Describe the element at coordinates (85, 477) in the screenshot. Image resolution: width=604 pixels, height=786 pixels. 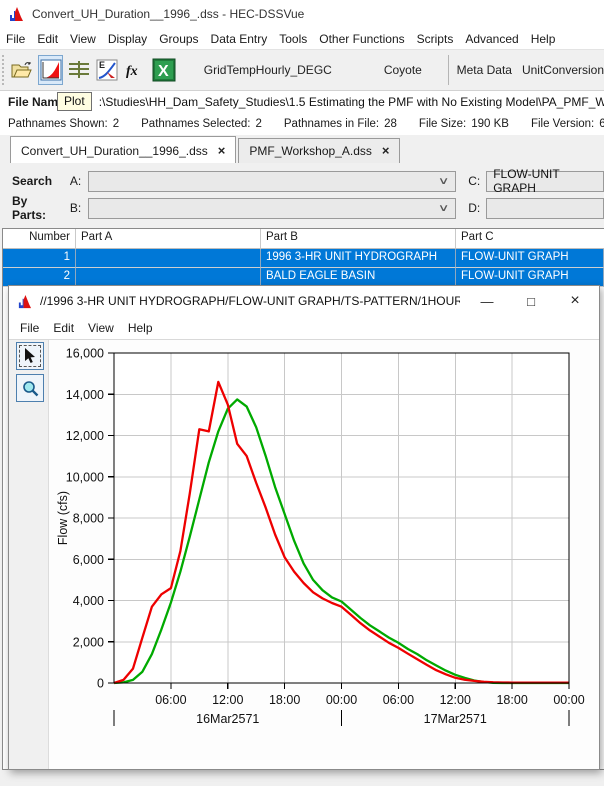
I see `y-tick-label: 10,000` at that location.